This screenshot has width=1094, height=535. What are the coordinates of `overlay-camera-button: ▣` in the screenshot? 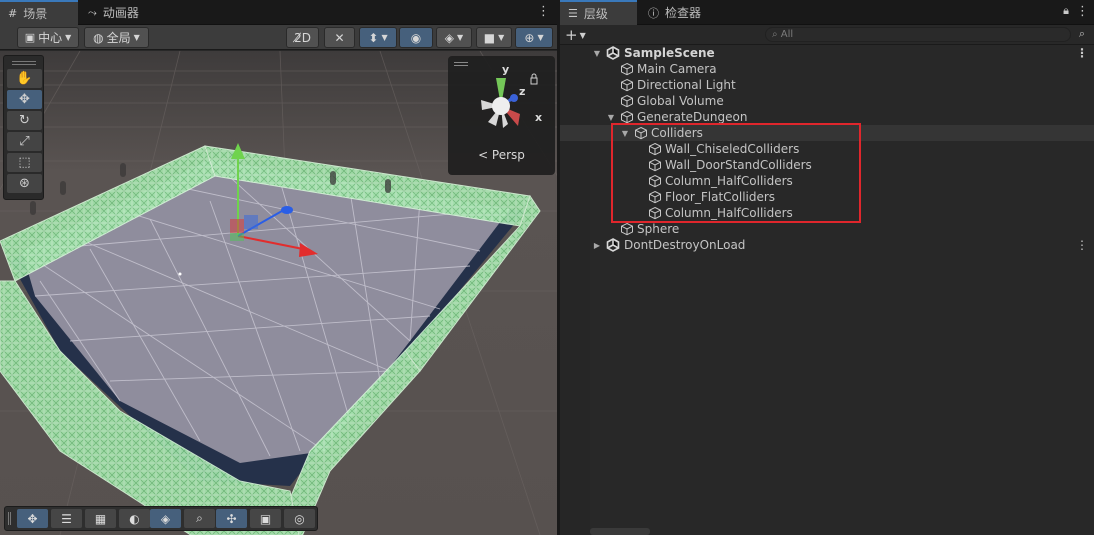 It's located at (265, 518).